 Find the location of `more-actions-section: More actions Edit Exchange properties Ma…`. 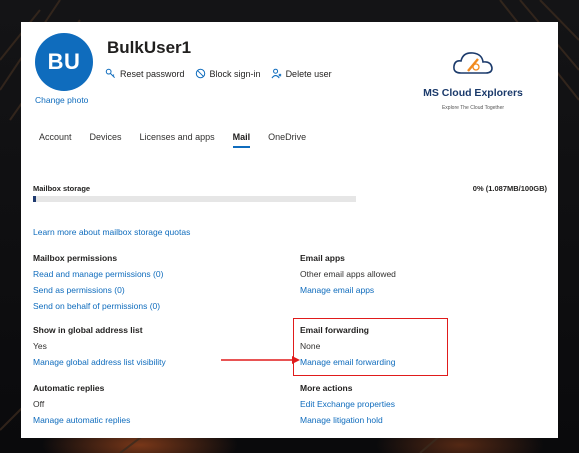

more-actions-section: More actions Edit Exchange properties Ma… is located at coordinates (347, 404).